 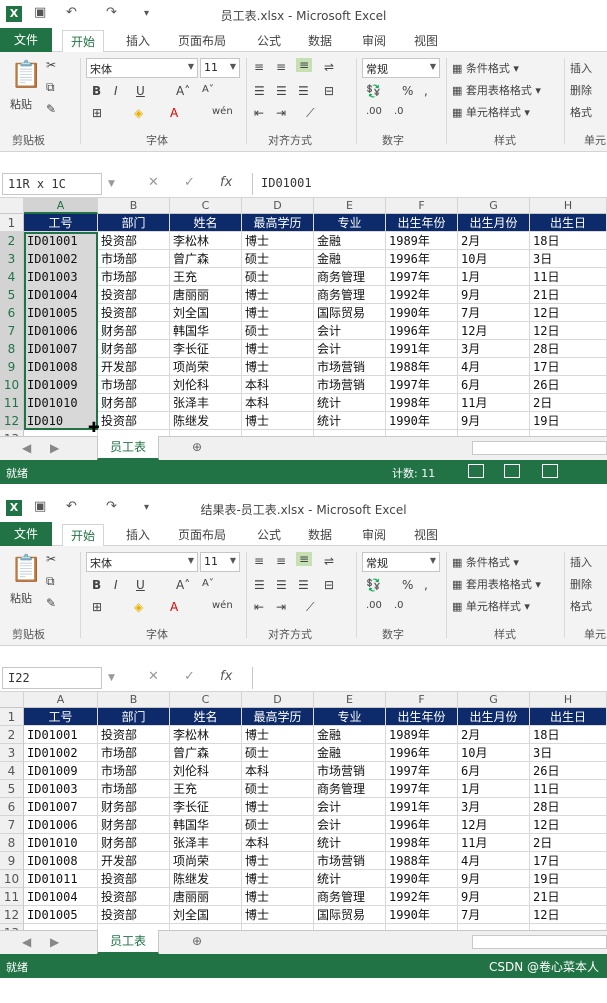 What do you see at coordinates (51, 559) in the screenshot?
I see `cut-icon: ✂` at bounding box center [51, 559].